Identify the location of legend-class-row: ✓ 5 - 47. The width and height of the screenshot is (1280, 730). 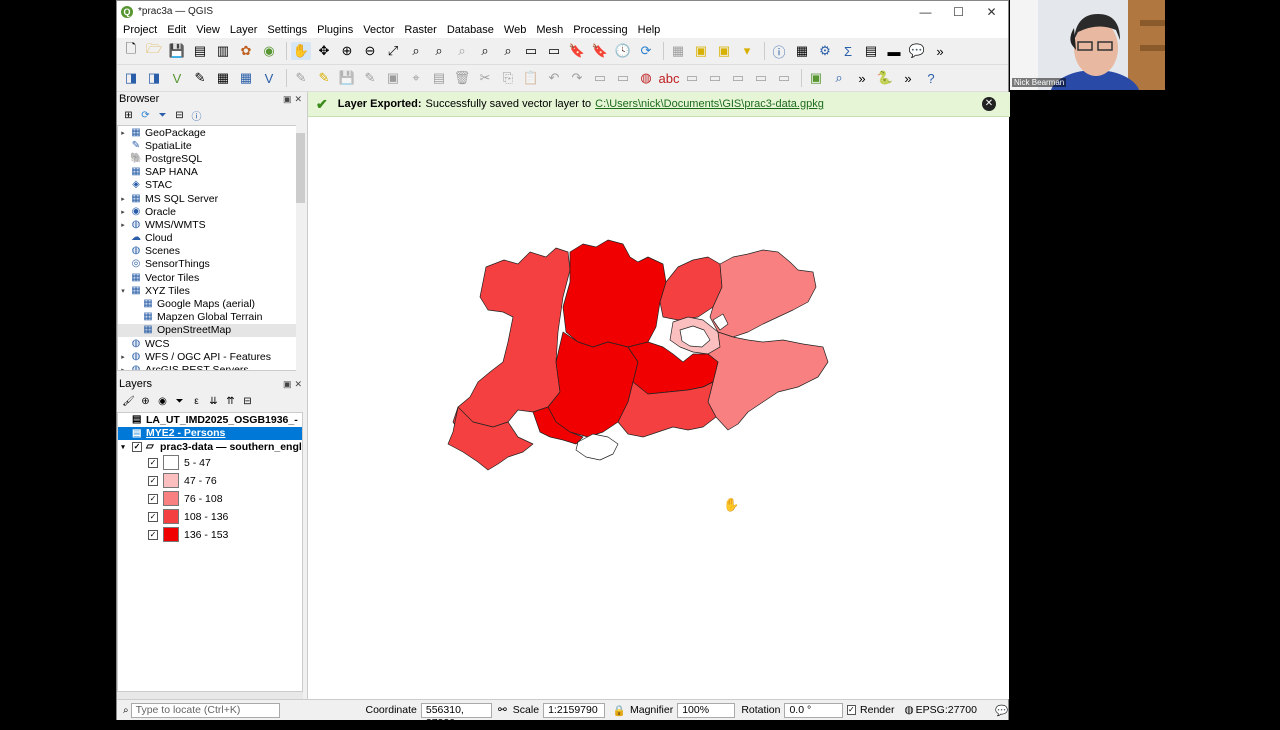
(210, 463).